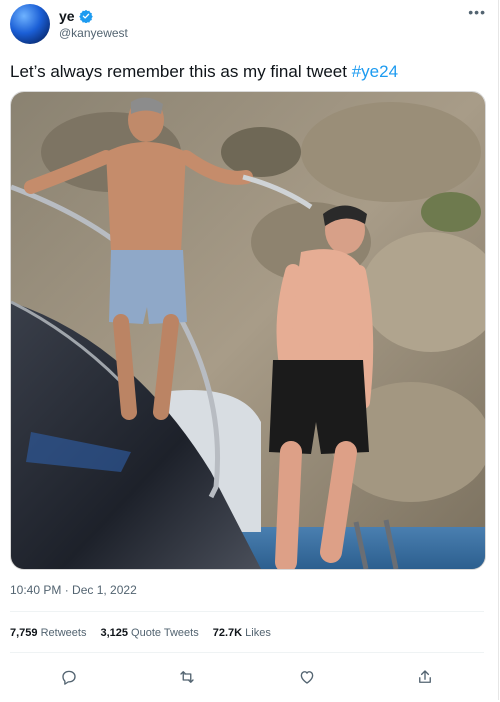 The image size is (500, 702). Describe the element at coordinates (258, 633) in the screenshot. I see `likes-label: Likes` at that location.